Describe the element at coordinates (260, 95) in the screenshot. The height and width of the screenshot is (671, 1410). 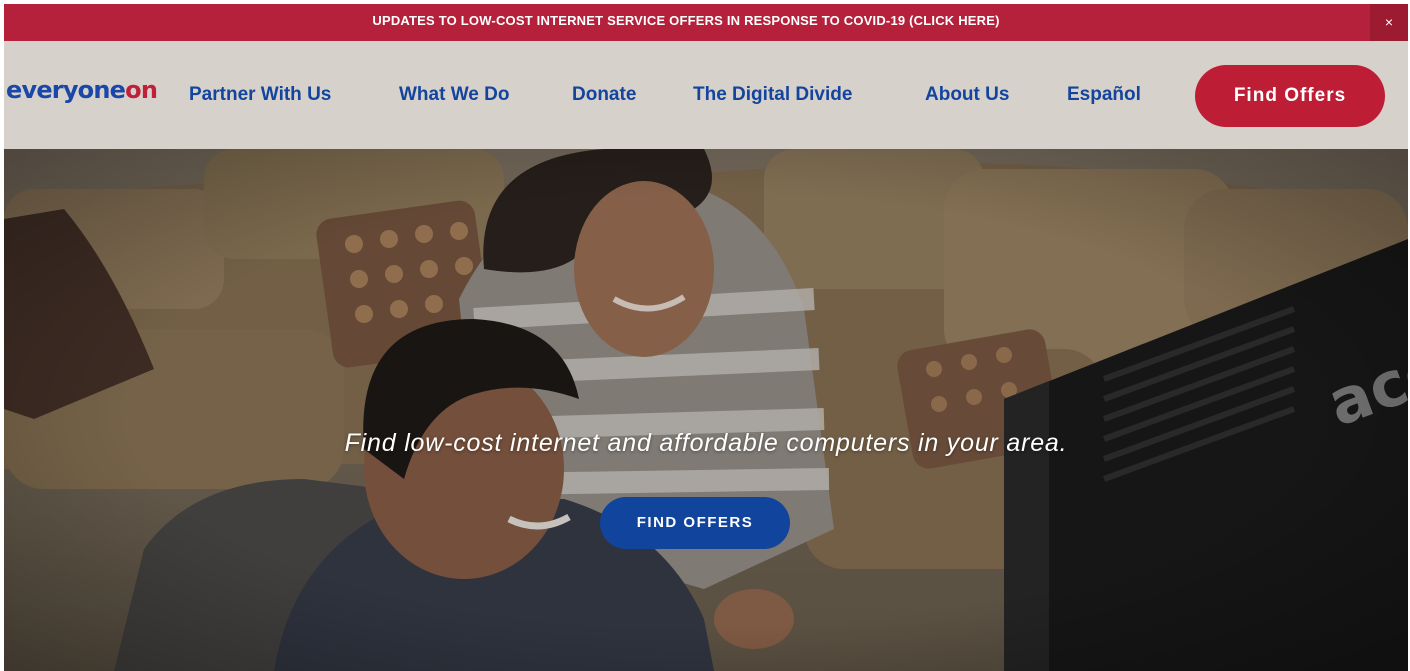
I see `nav-partner-with-us: Partner With Us` at that location.